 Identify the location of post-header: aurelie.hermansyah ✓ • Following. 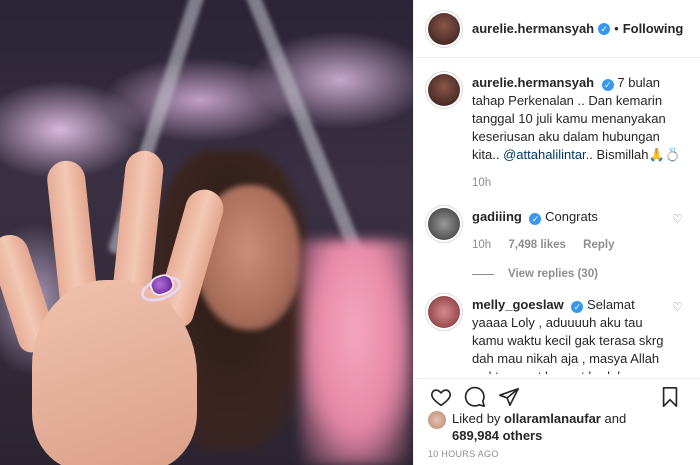
(557, 29).